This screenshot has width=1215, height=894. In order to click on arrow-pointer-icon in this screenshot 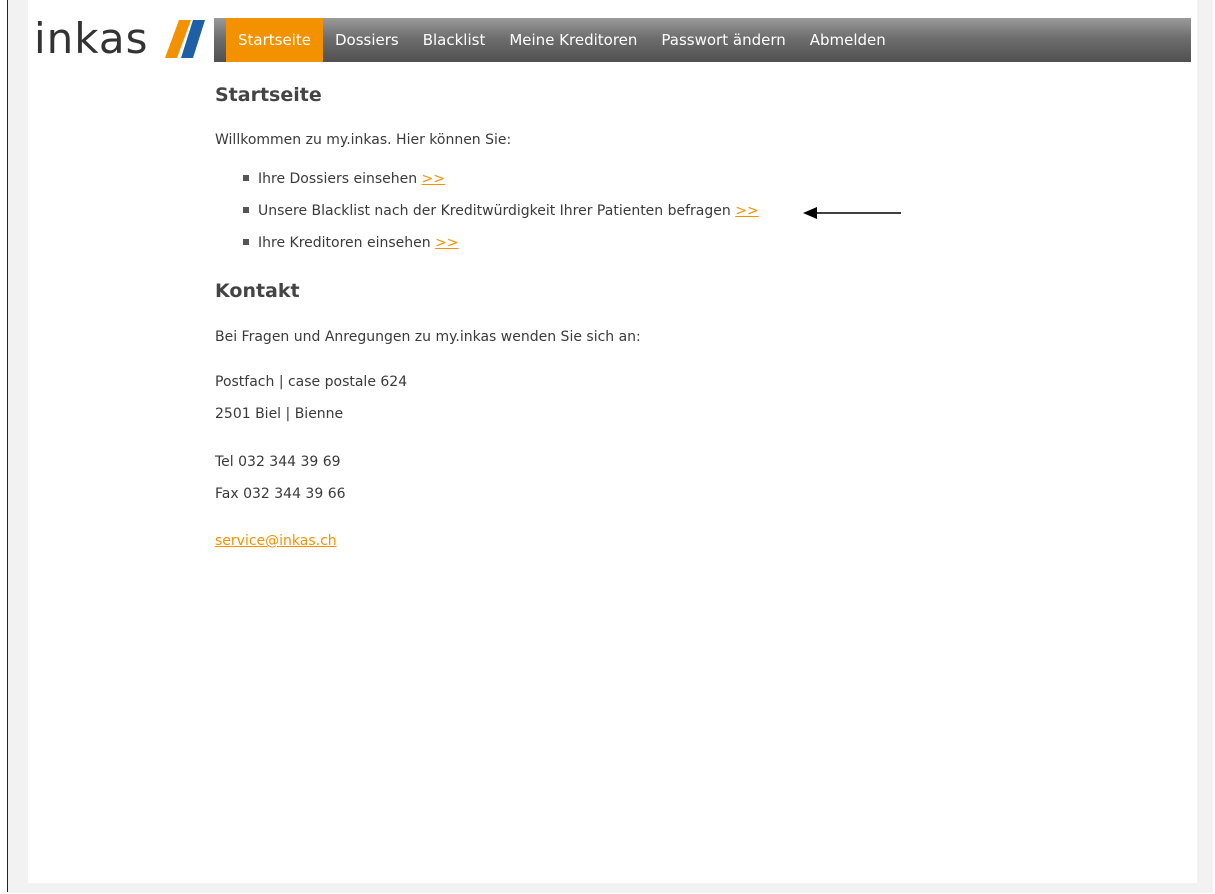, I will do `click(852, 213)`.